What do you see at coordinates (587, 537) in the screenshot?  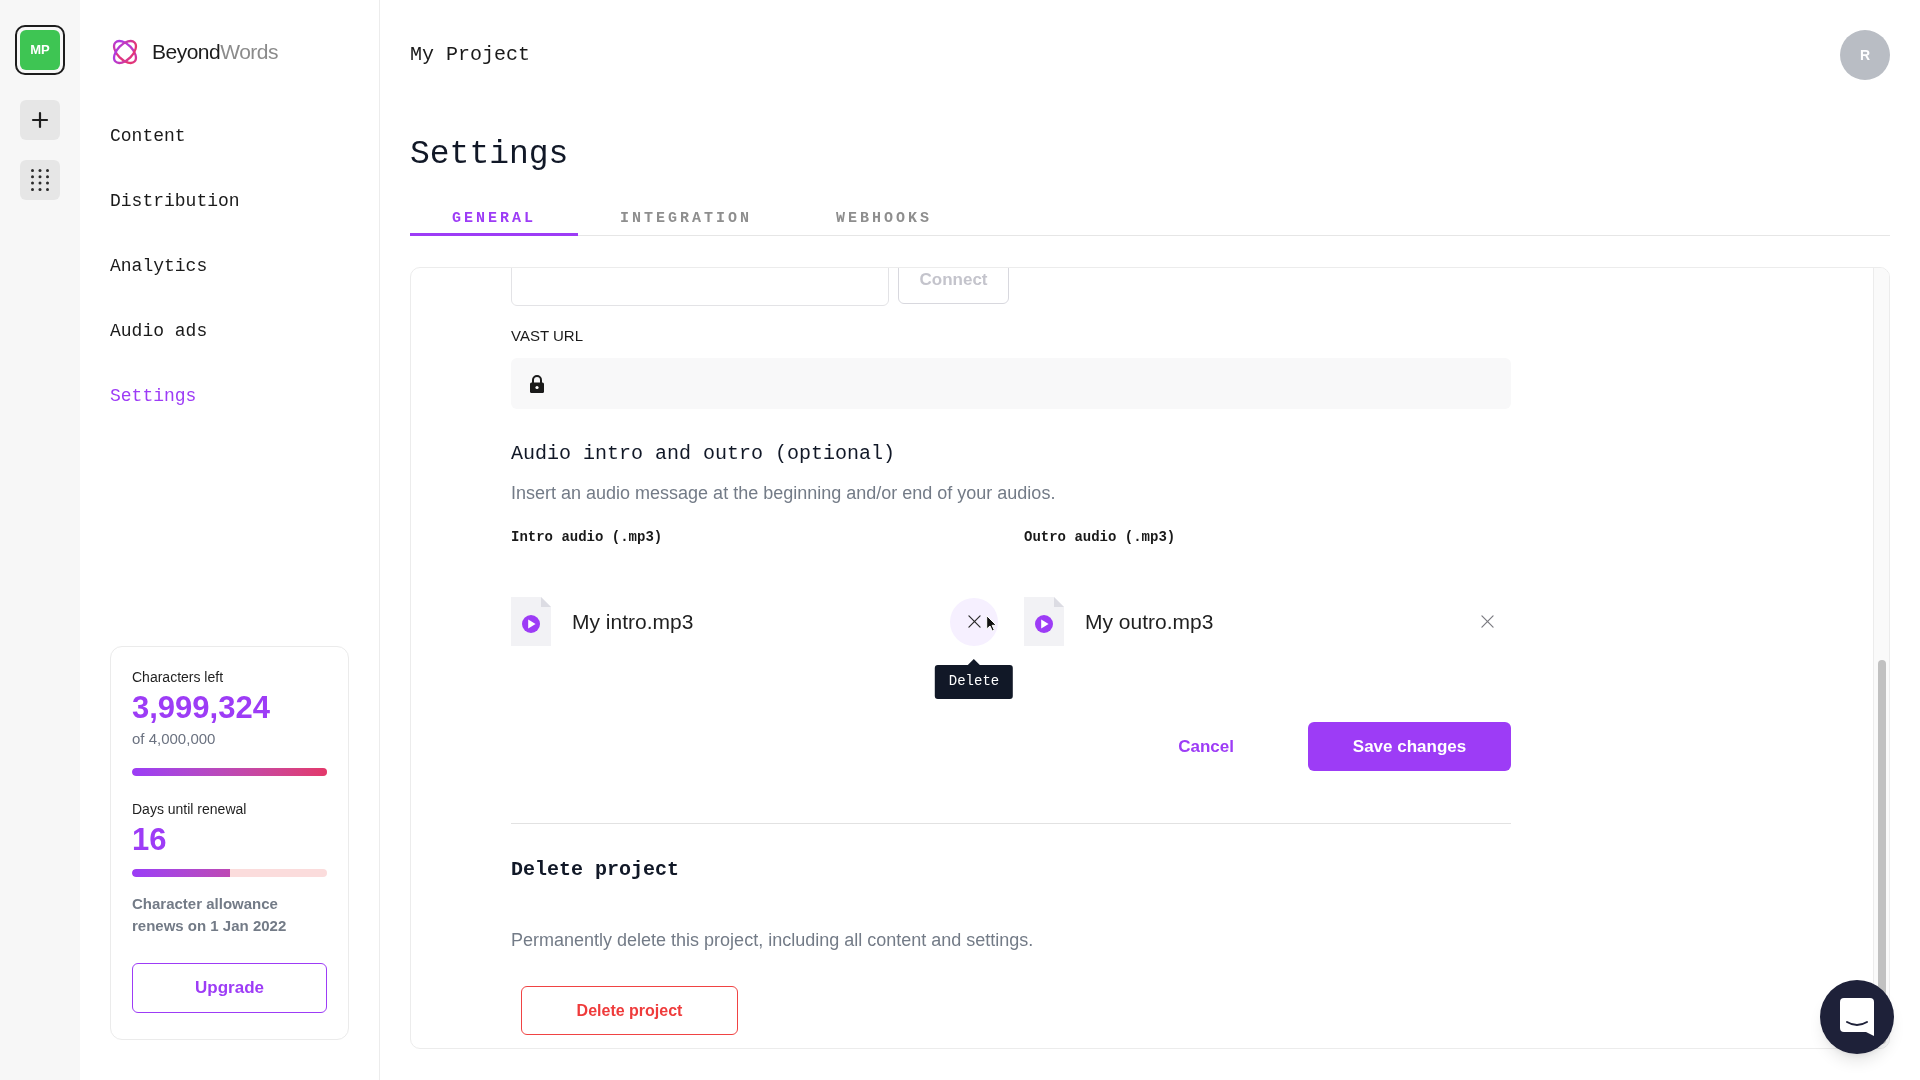 I see `field-label: Intro audio (.mp3)` at bounding box center [587, 537].